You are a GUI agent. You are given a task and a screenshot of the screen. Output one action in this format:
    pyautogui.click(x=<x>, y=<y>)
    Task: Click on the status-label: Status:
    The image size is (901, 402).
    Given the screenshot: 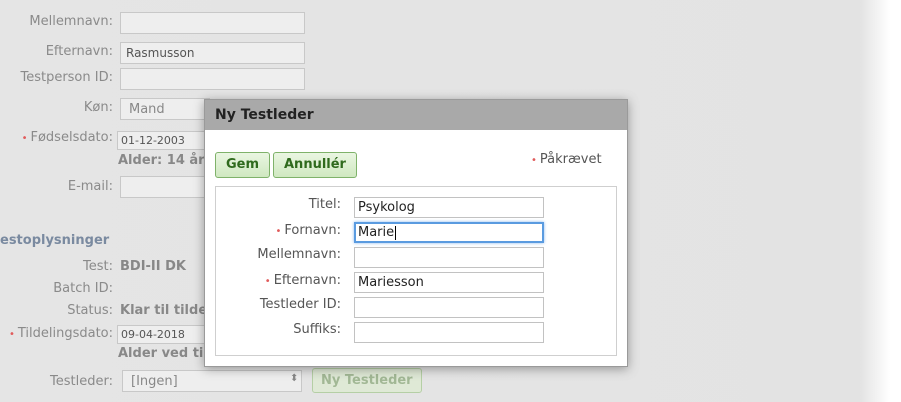 What is the action you would take?
    pyautogui.click(x=90, y=310)
    